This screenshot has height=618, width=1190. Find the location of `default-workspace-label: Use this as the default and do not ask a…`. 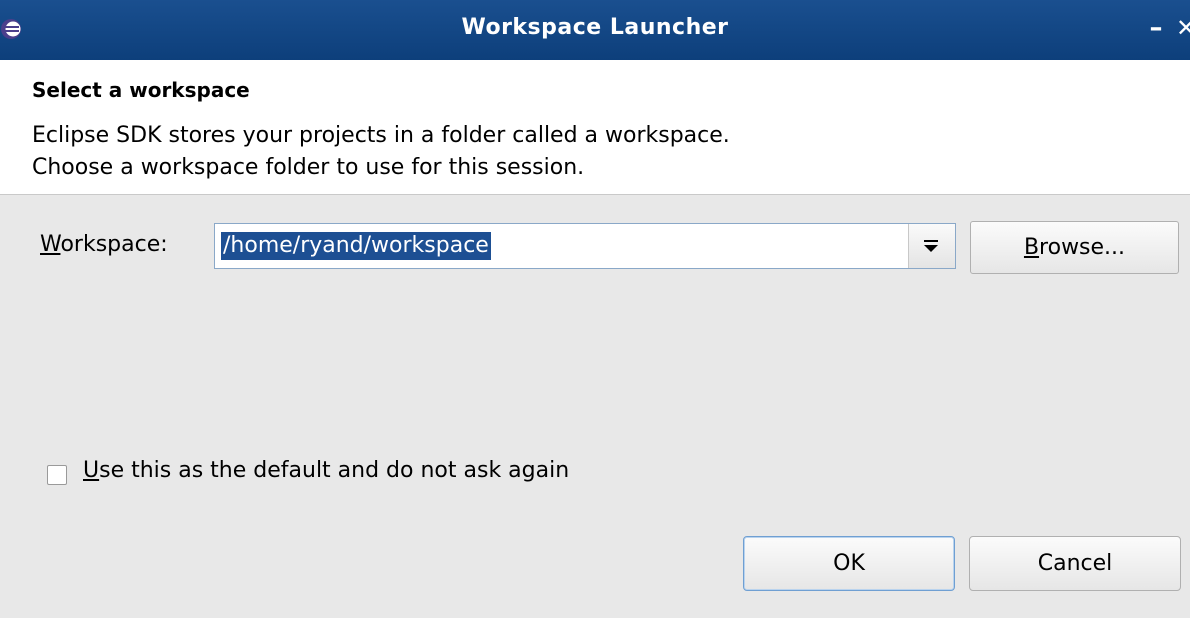

default-workspace-label: Use this as the default and do not ask a… is located at coordinates (326, 470).